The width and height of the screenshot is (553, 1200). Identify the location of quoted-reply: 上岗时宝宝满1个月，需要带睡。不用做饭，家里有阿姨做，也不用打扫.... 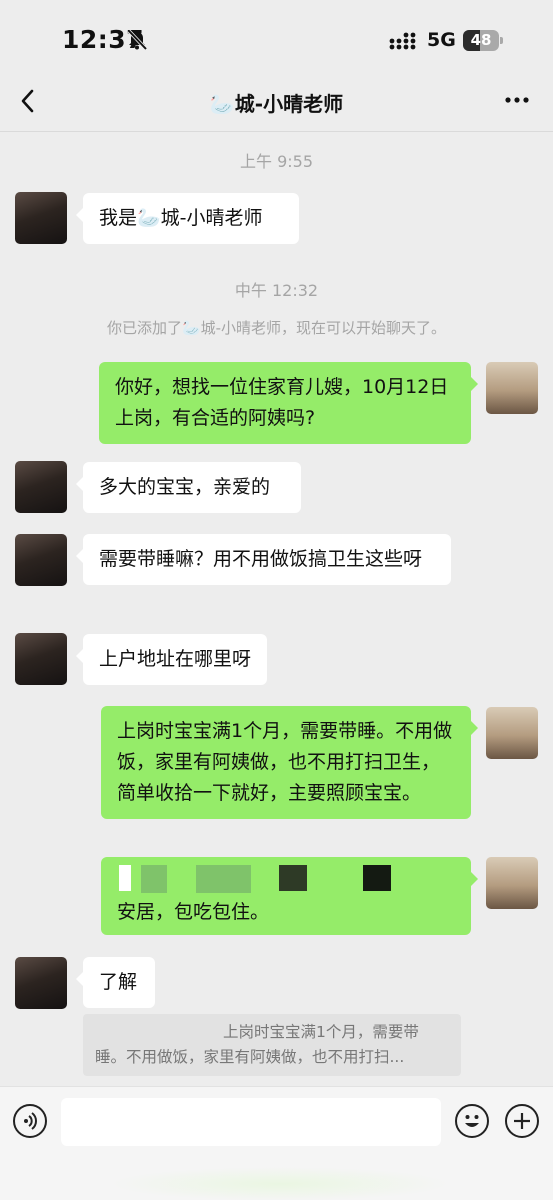
(272, 1045).